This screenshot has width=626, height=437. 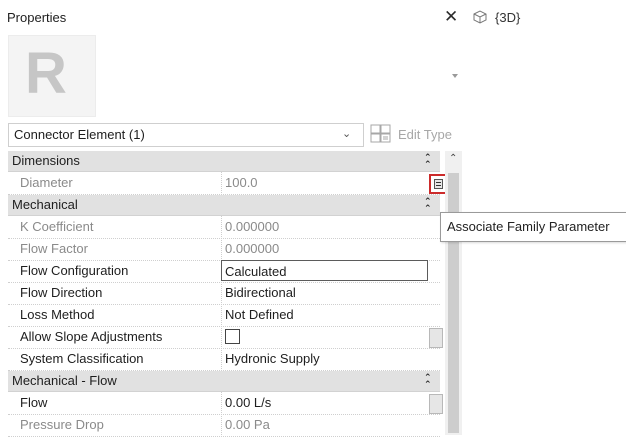 What do you see at coordinates (324, 358) in the screenshot?
I see `property-value-cell: Hydronic Supply` at bounding box center [324, 358].